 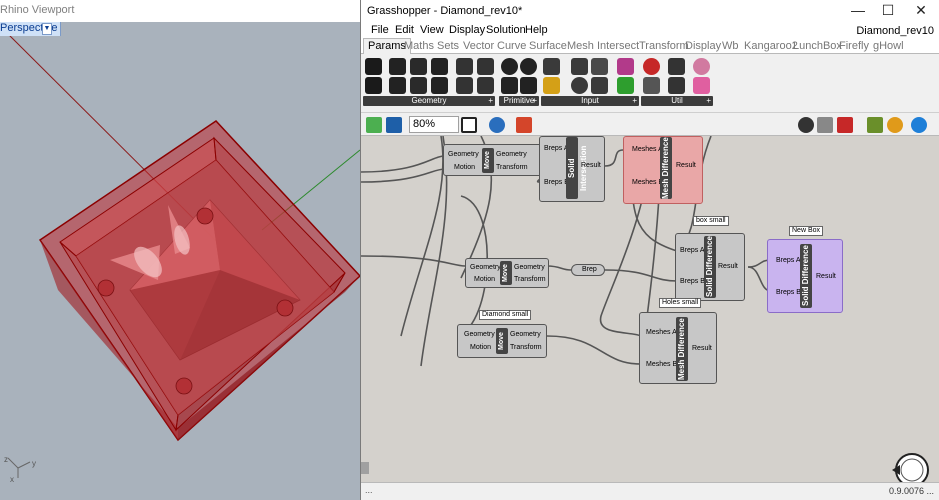 I want to click on close-button: ✕, so click(x=921, y=11).